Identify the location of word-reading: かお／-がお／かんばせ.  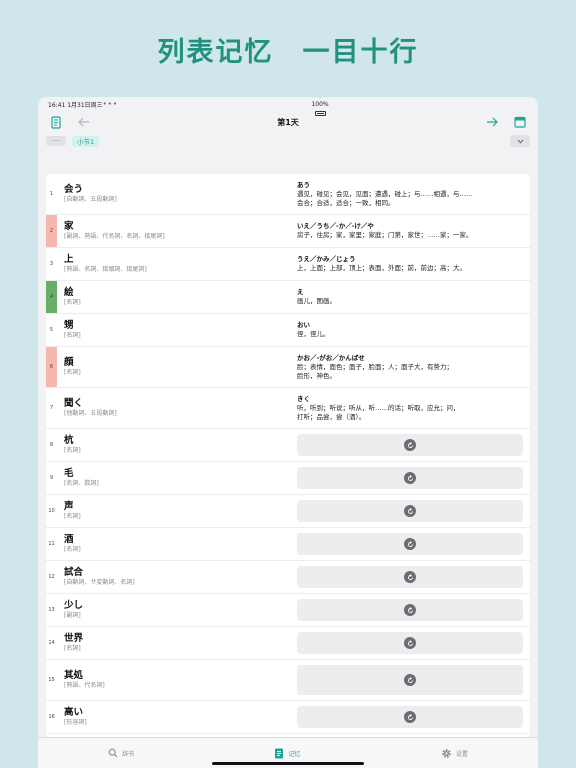
(331, 357).